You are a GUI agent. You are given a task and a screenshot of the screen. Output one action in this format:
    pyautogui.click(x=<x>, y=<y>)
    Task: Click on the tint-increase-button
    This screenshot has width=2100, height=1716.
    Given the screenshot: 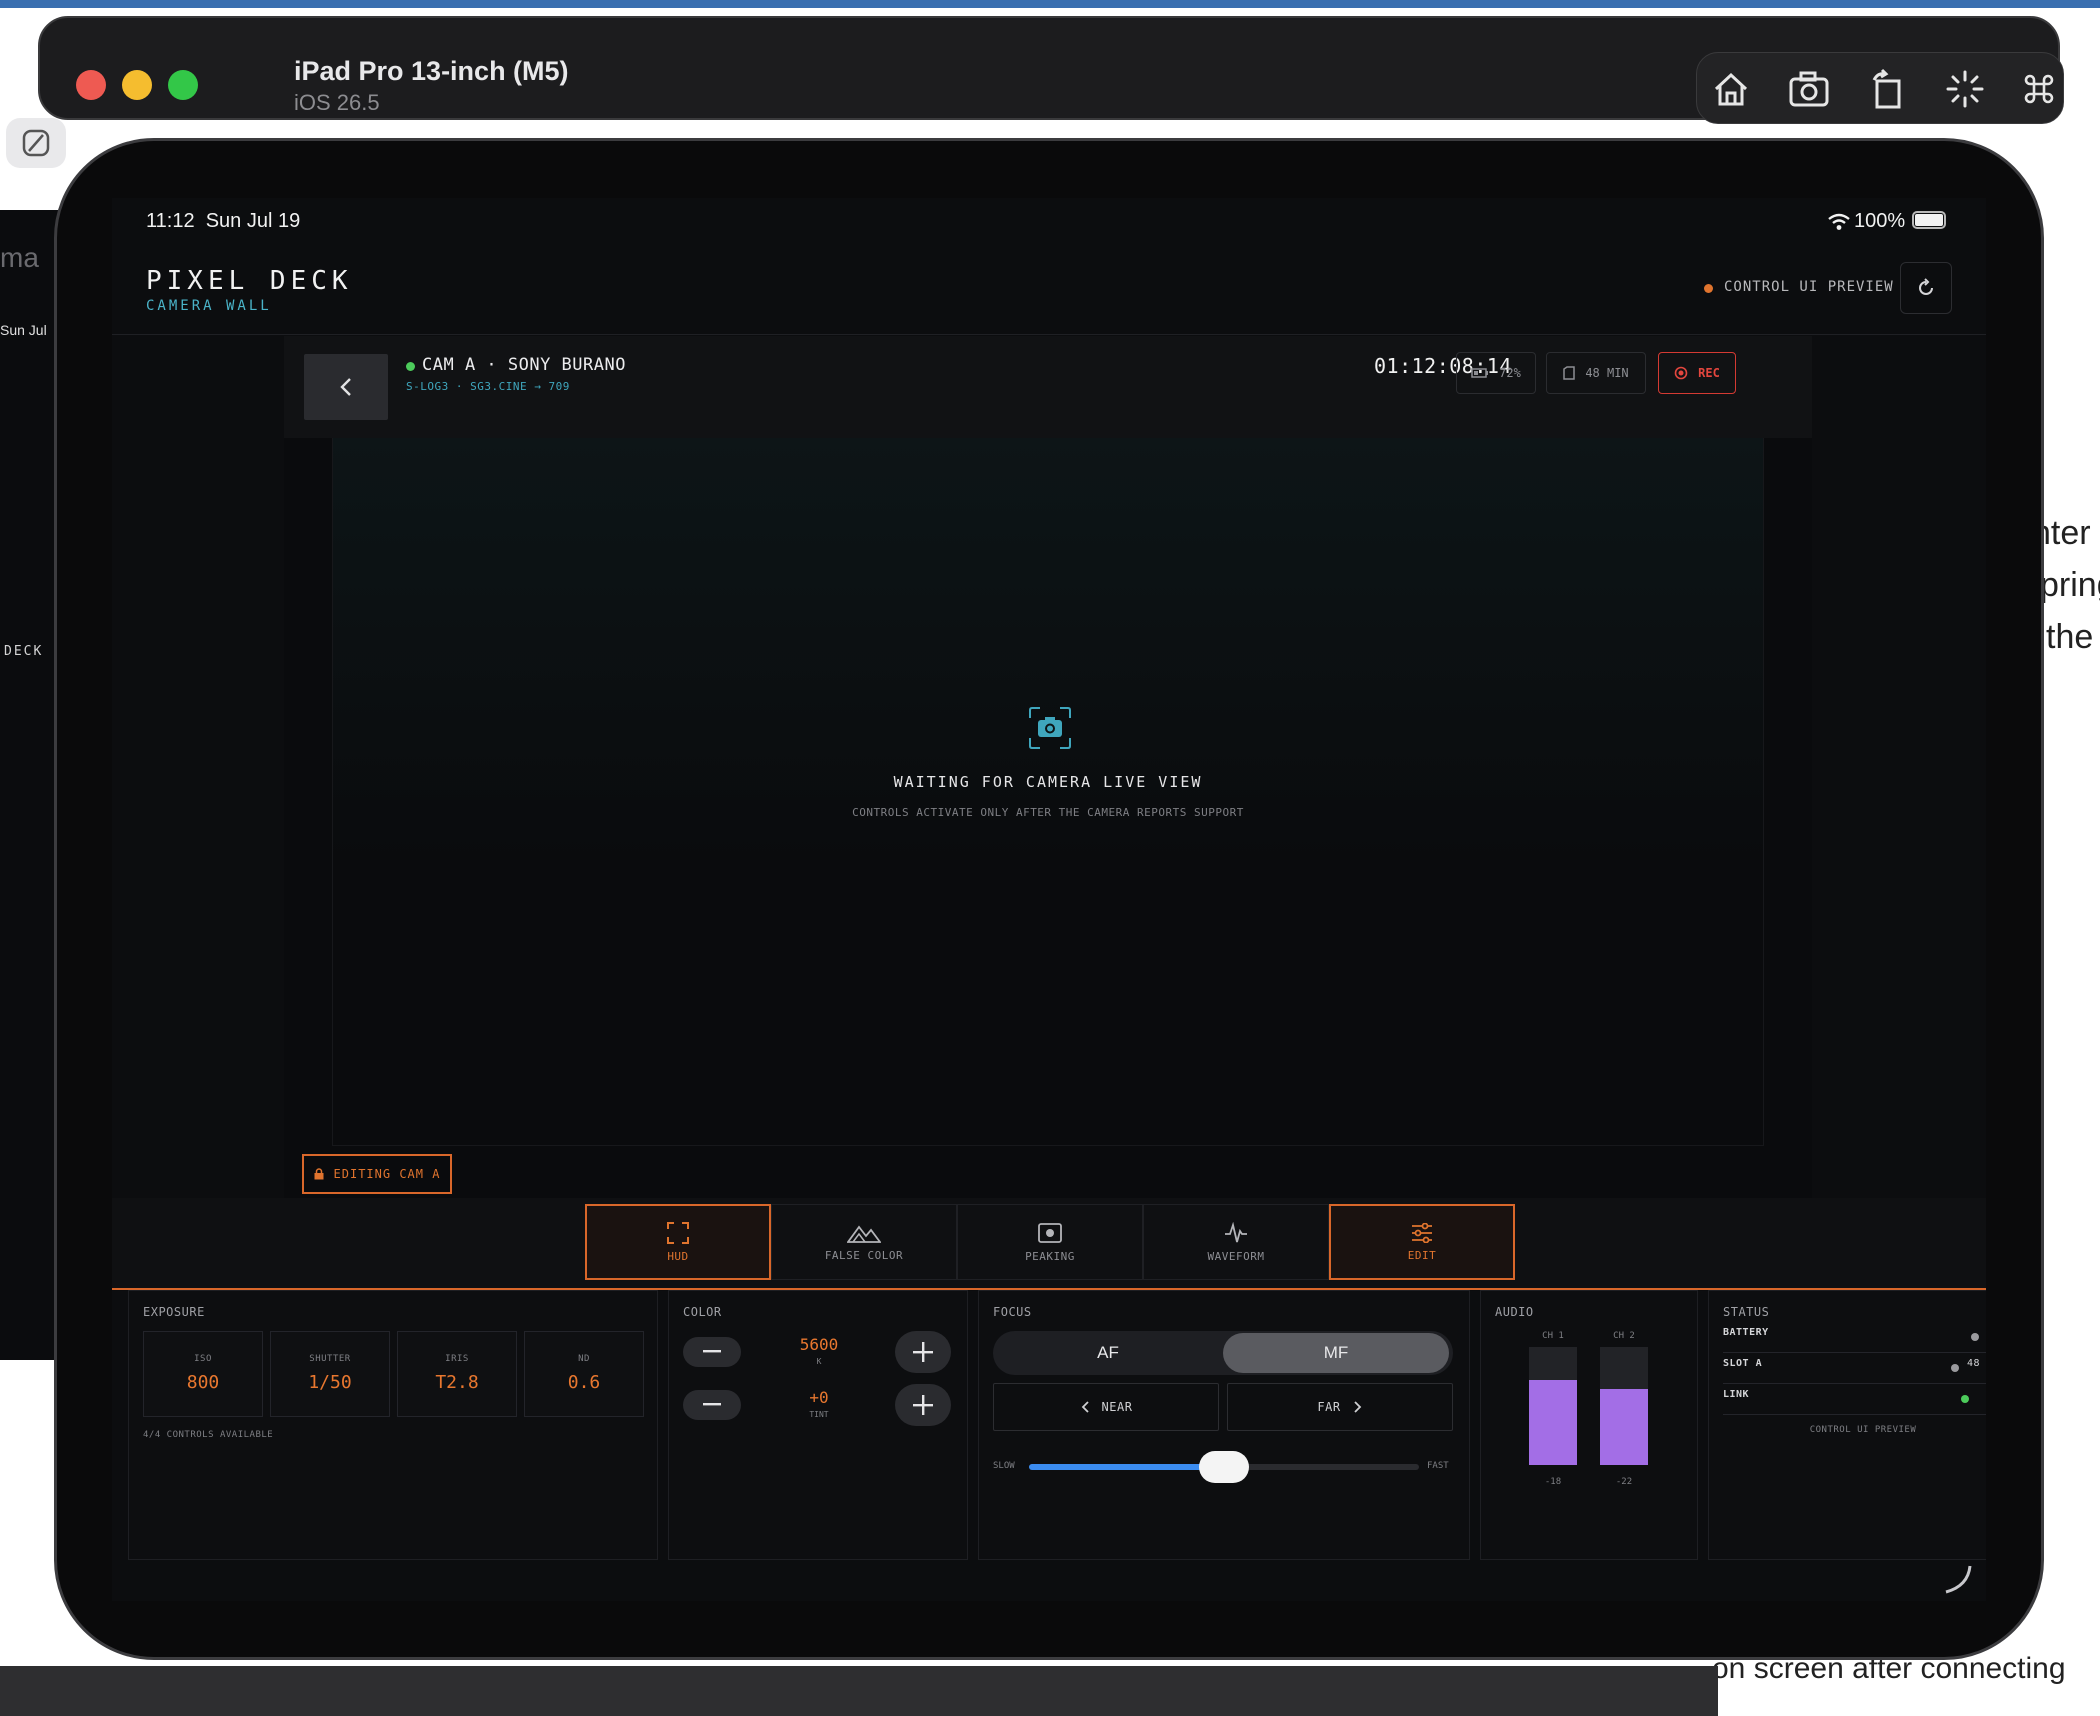 What is the action you would take?
    pyautogui.click(x=923, y=1405)
    